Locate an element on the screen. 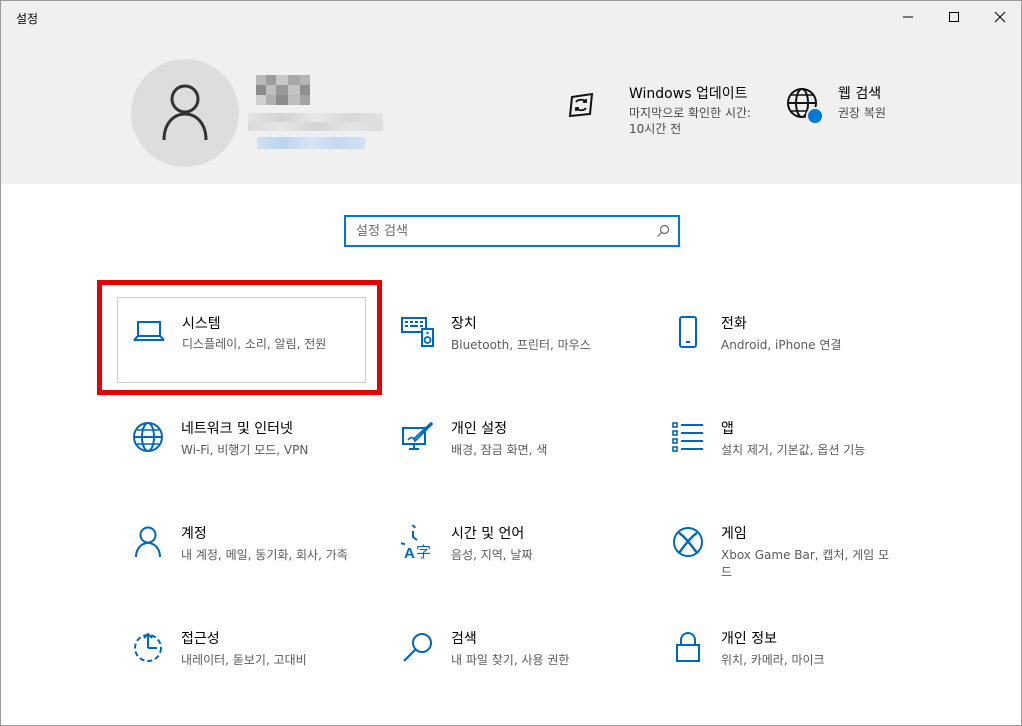 The height and width of the screenshot is (726, 1022). tile-time-language-name: 시간 및 언어 is located at coordinates (488, 534).